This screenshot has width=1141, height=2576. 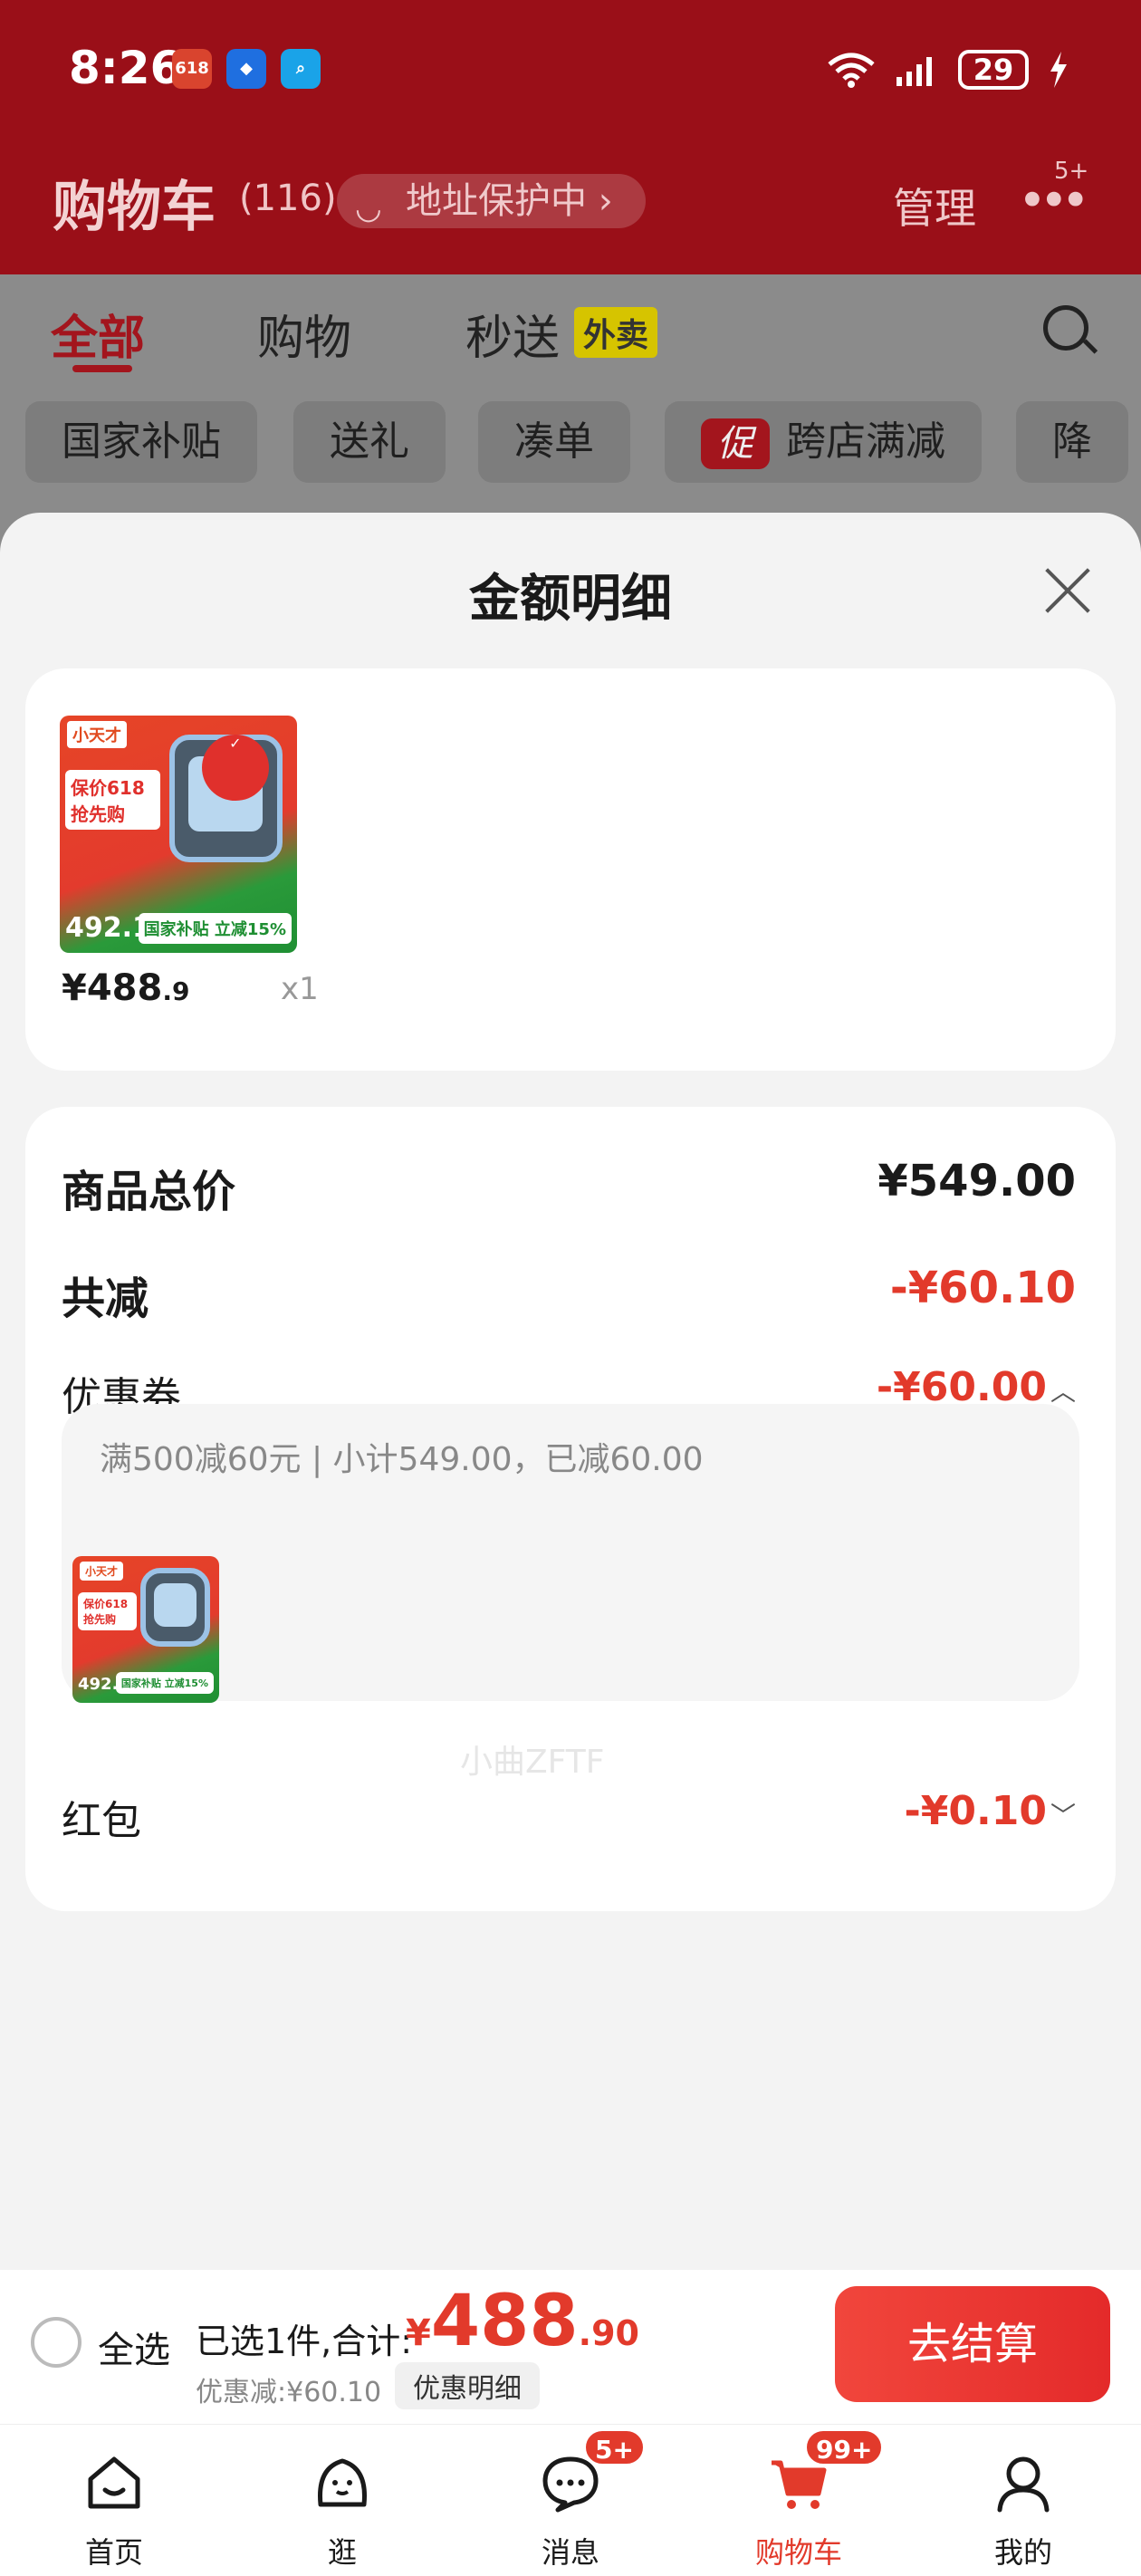 What do you see at coordinates (570, 599) in the screenshot?
I see `sheet-title: 金额明细` at bounding box center [570, 599].